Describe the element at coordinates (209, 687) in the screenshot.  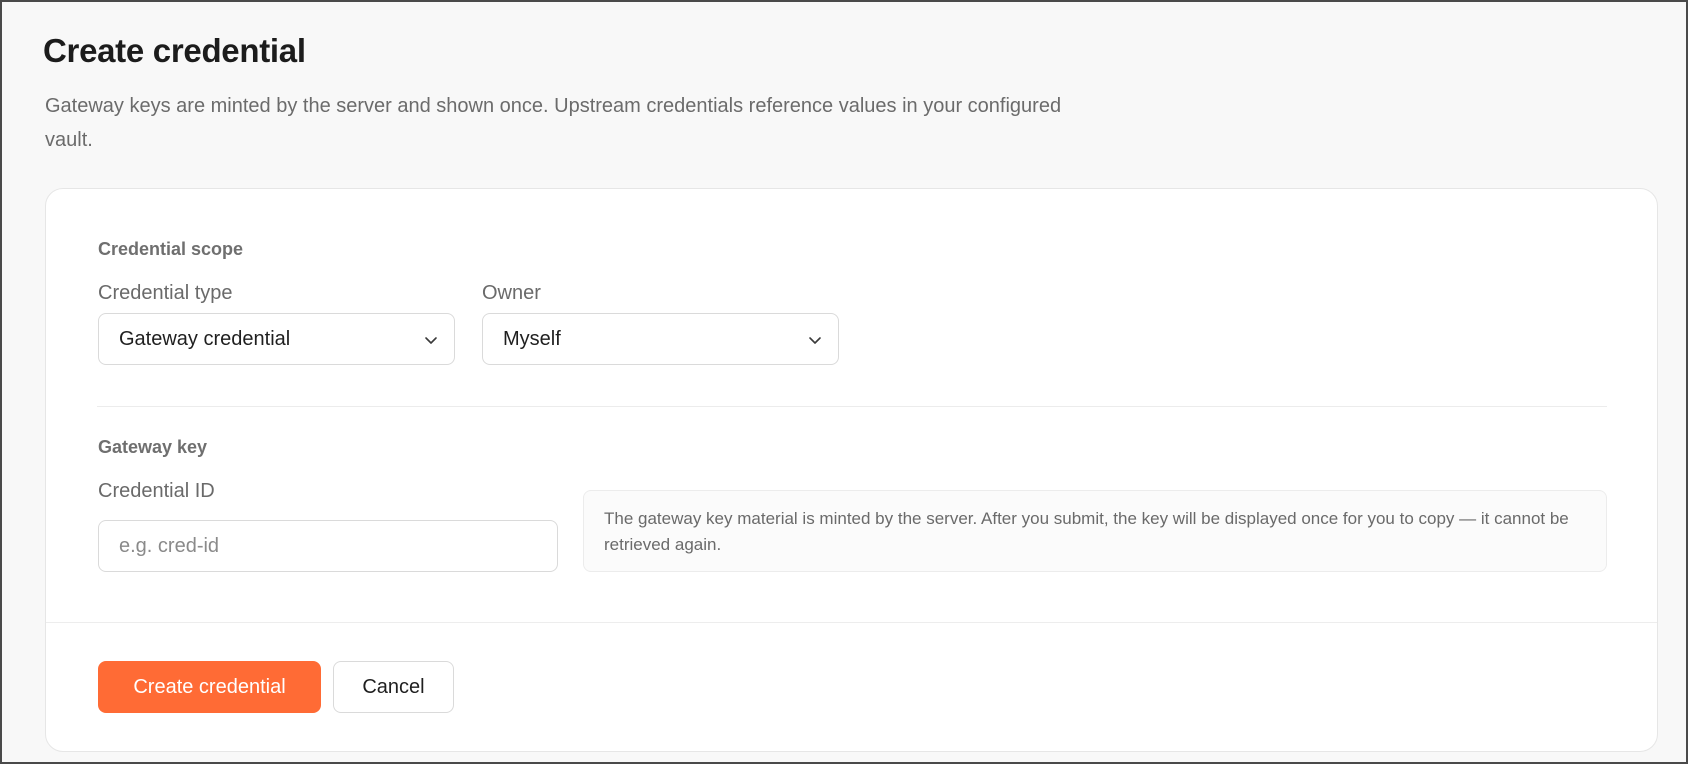
I see `create-credential-button: Create credential` at that location.